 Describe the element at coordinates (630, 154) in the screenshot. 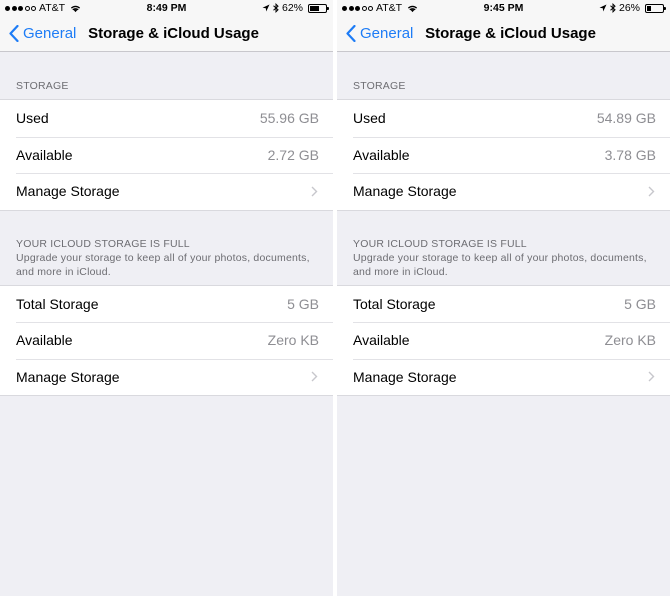

I see `row-value: 3.78 GB` at that location.